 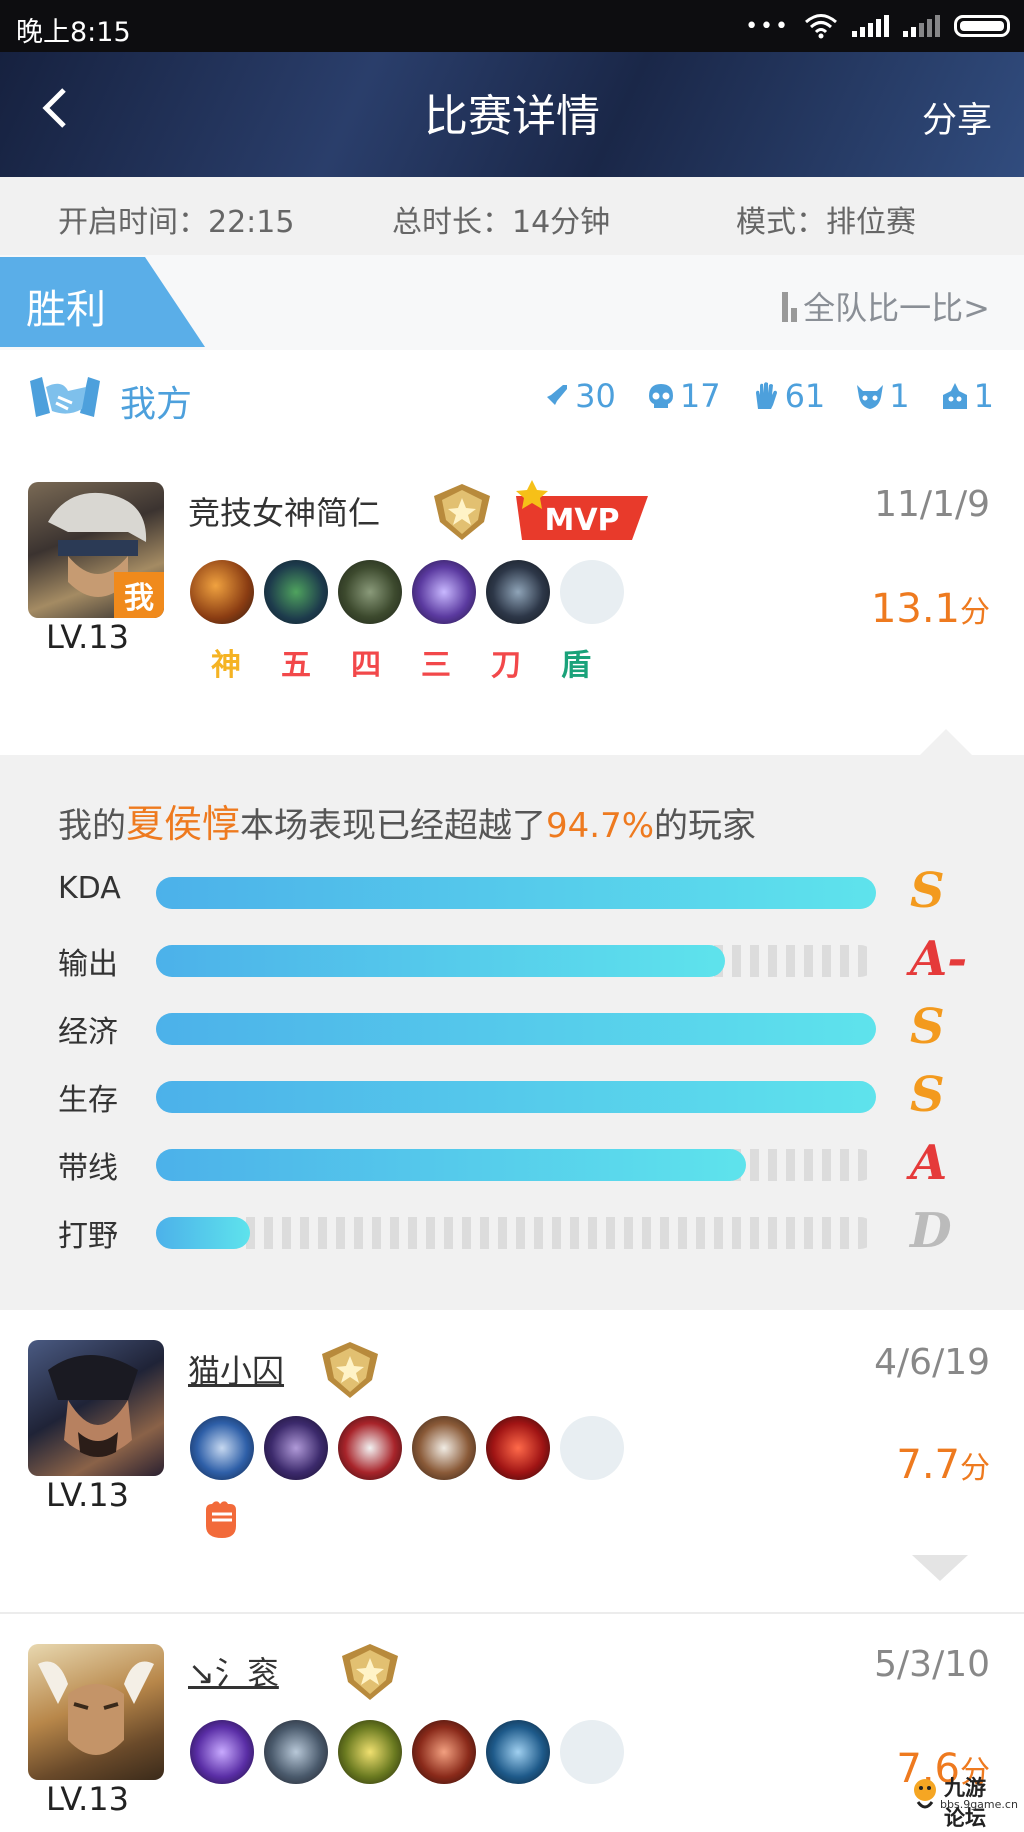 I want to click on metric-grade: A, so click(x=929, y=1163).